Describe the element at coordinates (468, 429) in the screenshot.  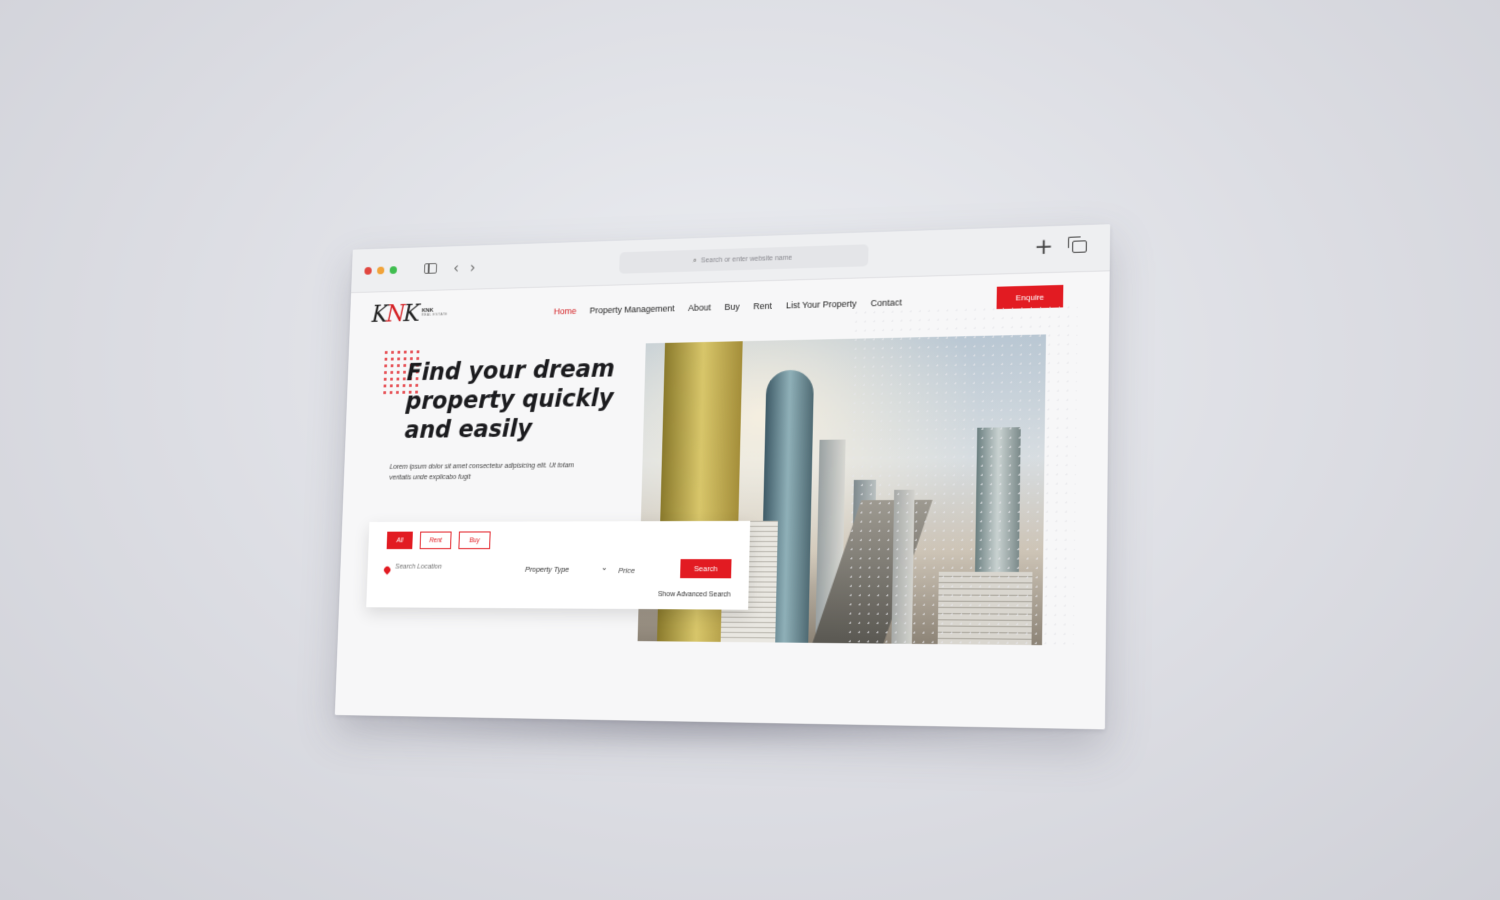
I see `hero-headline-line-3: and easily` at that location.